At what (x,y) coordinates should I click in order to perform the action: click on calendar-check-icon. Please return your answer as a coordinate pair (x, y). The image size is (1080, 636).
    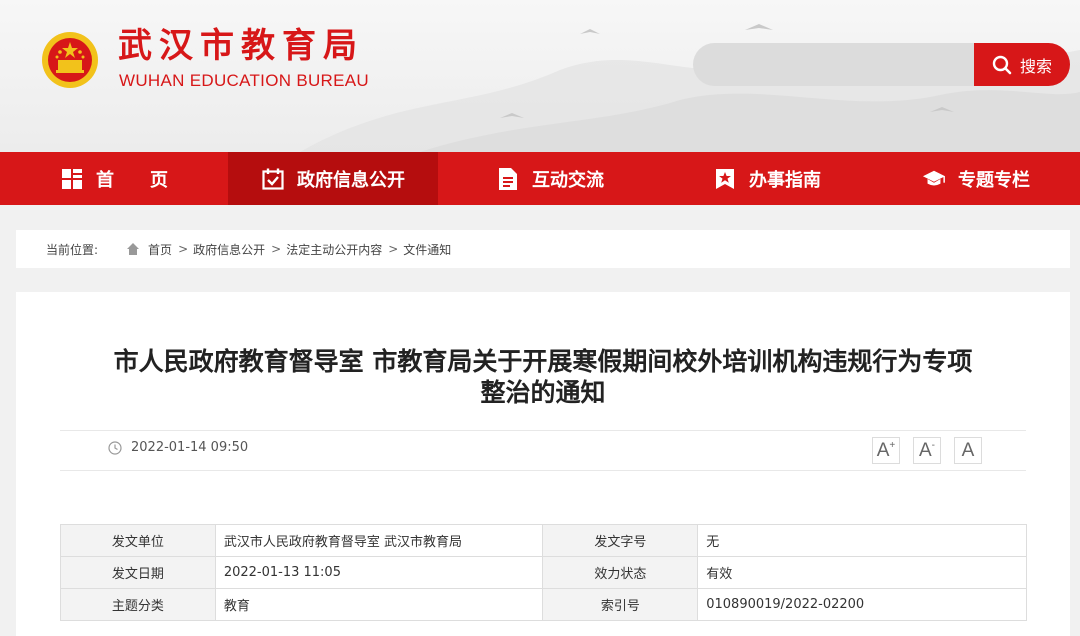
    Looking at the image, I should click on (273, 179).